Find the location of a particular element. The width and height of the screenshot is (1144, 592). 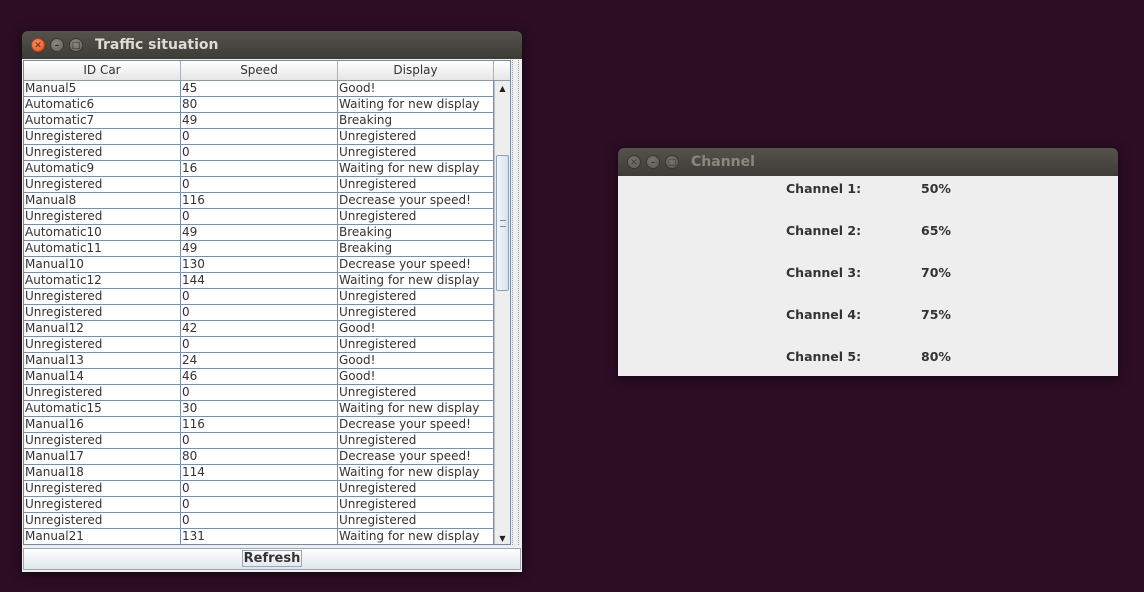

table-row: Manual10 130 Decrease your speed! is located at coordinates (267, 265).